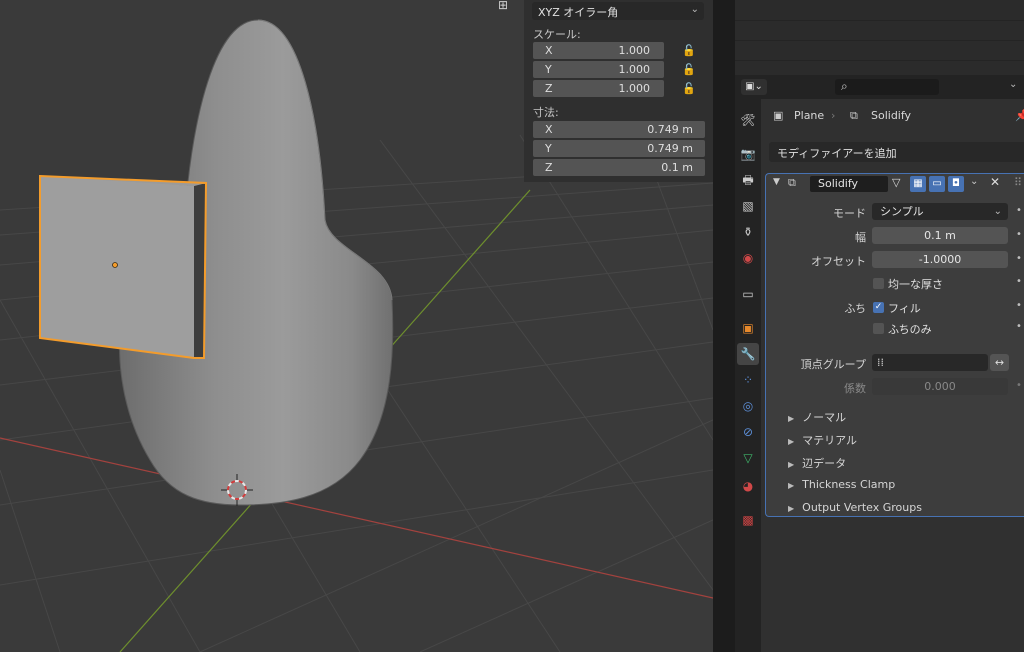 Image resolution: width=1024 pixels, height=652 pixels. Describe the element at coordinates (878, 283) in the screenshot. I see `even-thickness-checkbox` at that location.